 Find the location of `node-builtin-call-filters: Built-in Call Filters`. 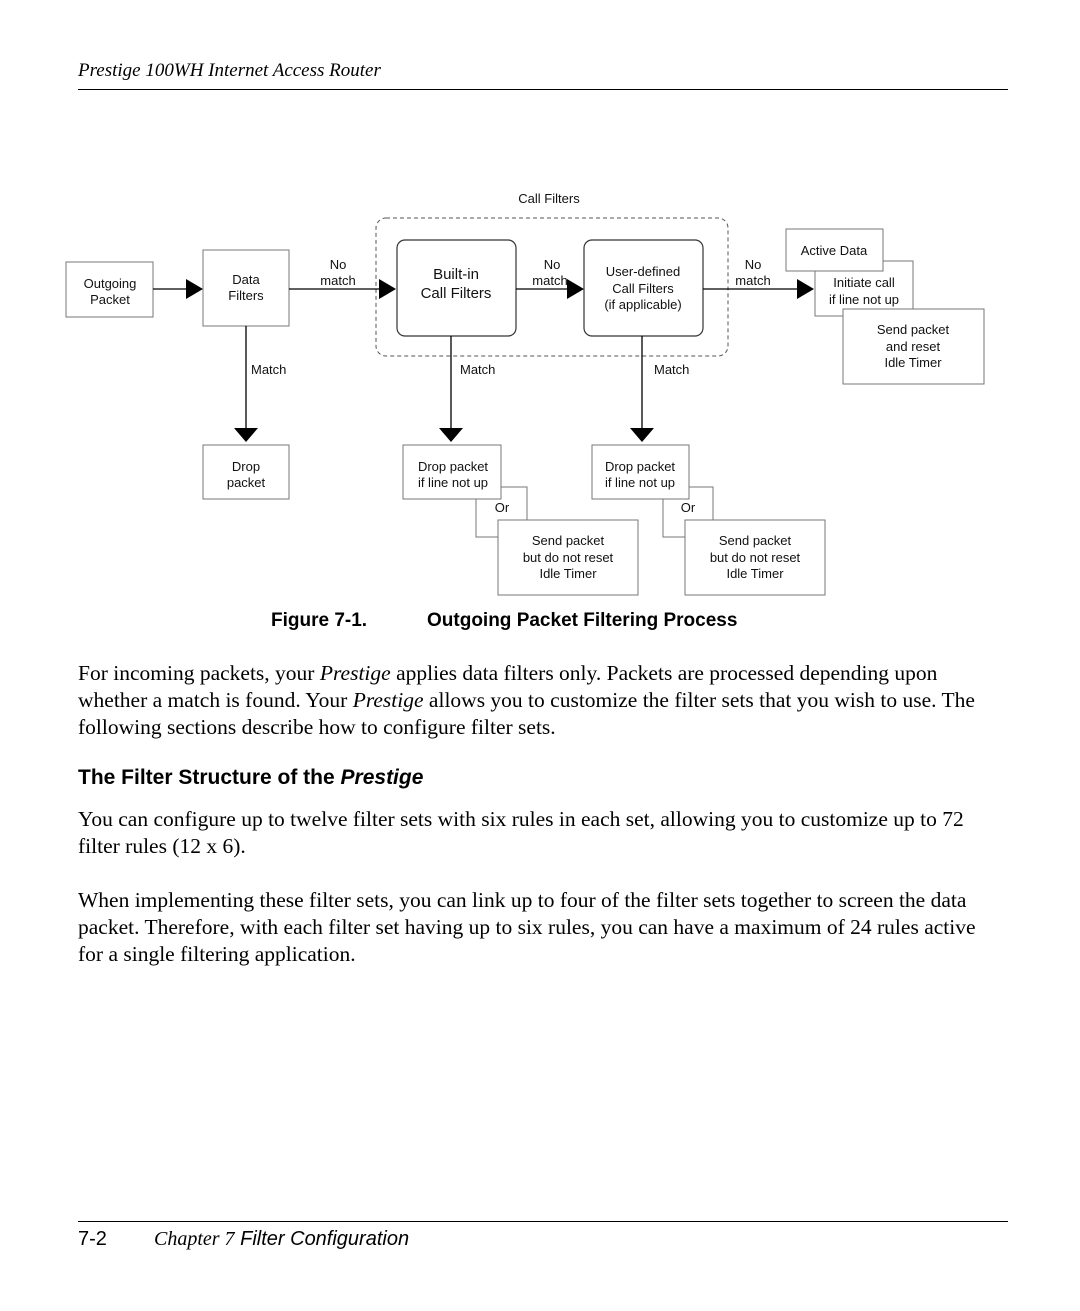

node-builtin-call-filters: Built-in Call Filters is located at coordinates (456, 288).